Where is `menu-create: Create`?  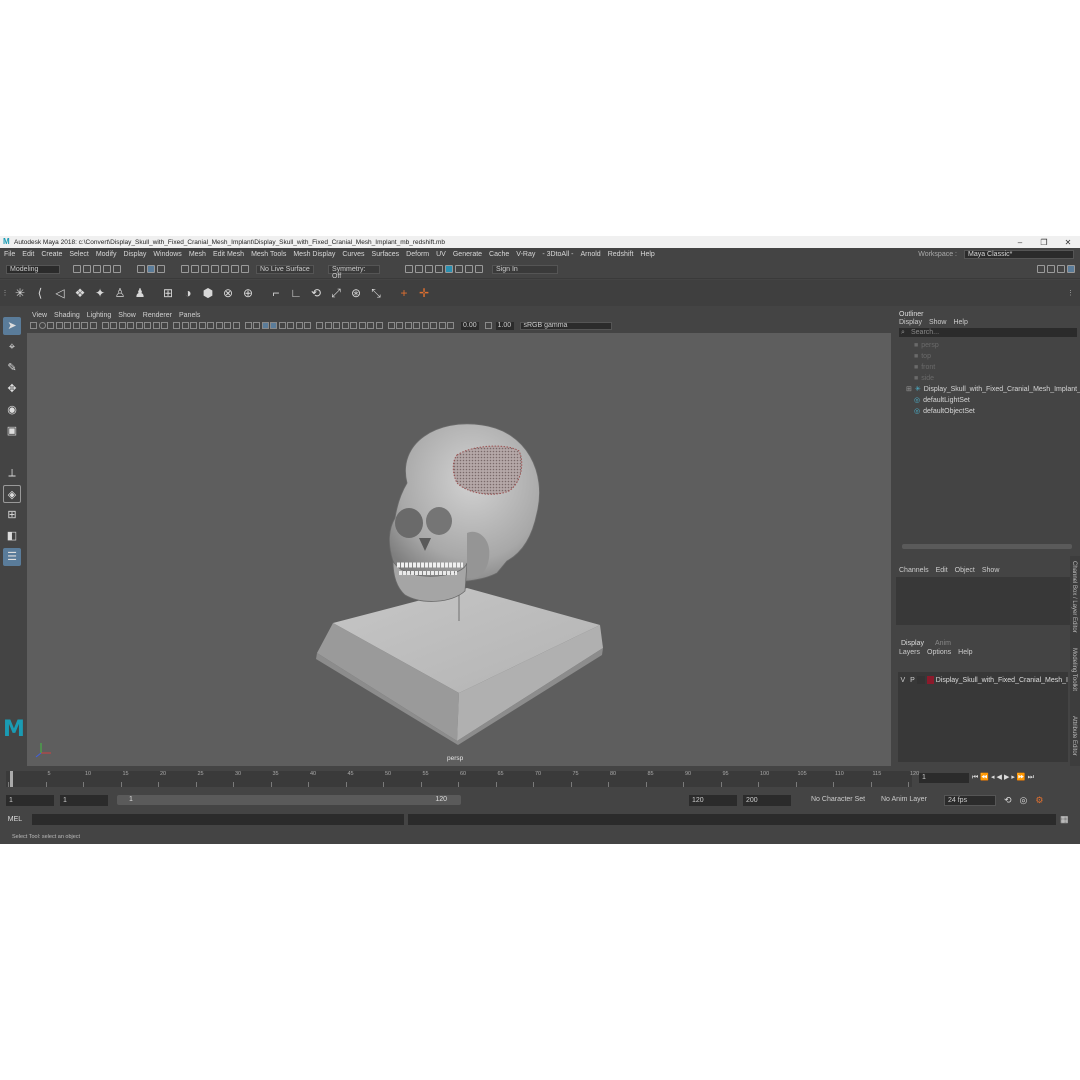
menu-create: Create is located at coordinates (51, 254).